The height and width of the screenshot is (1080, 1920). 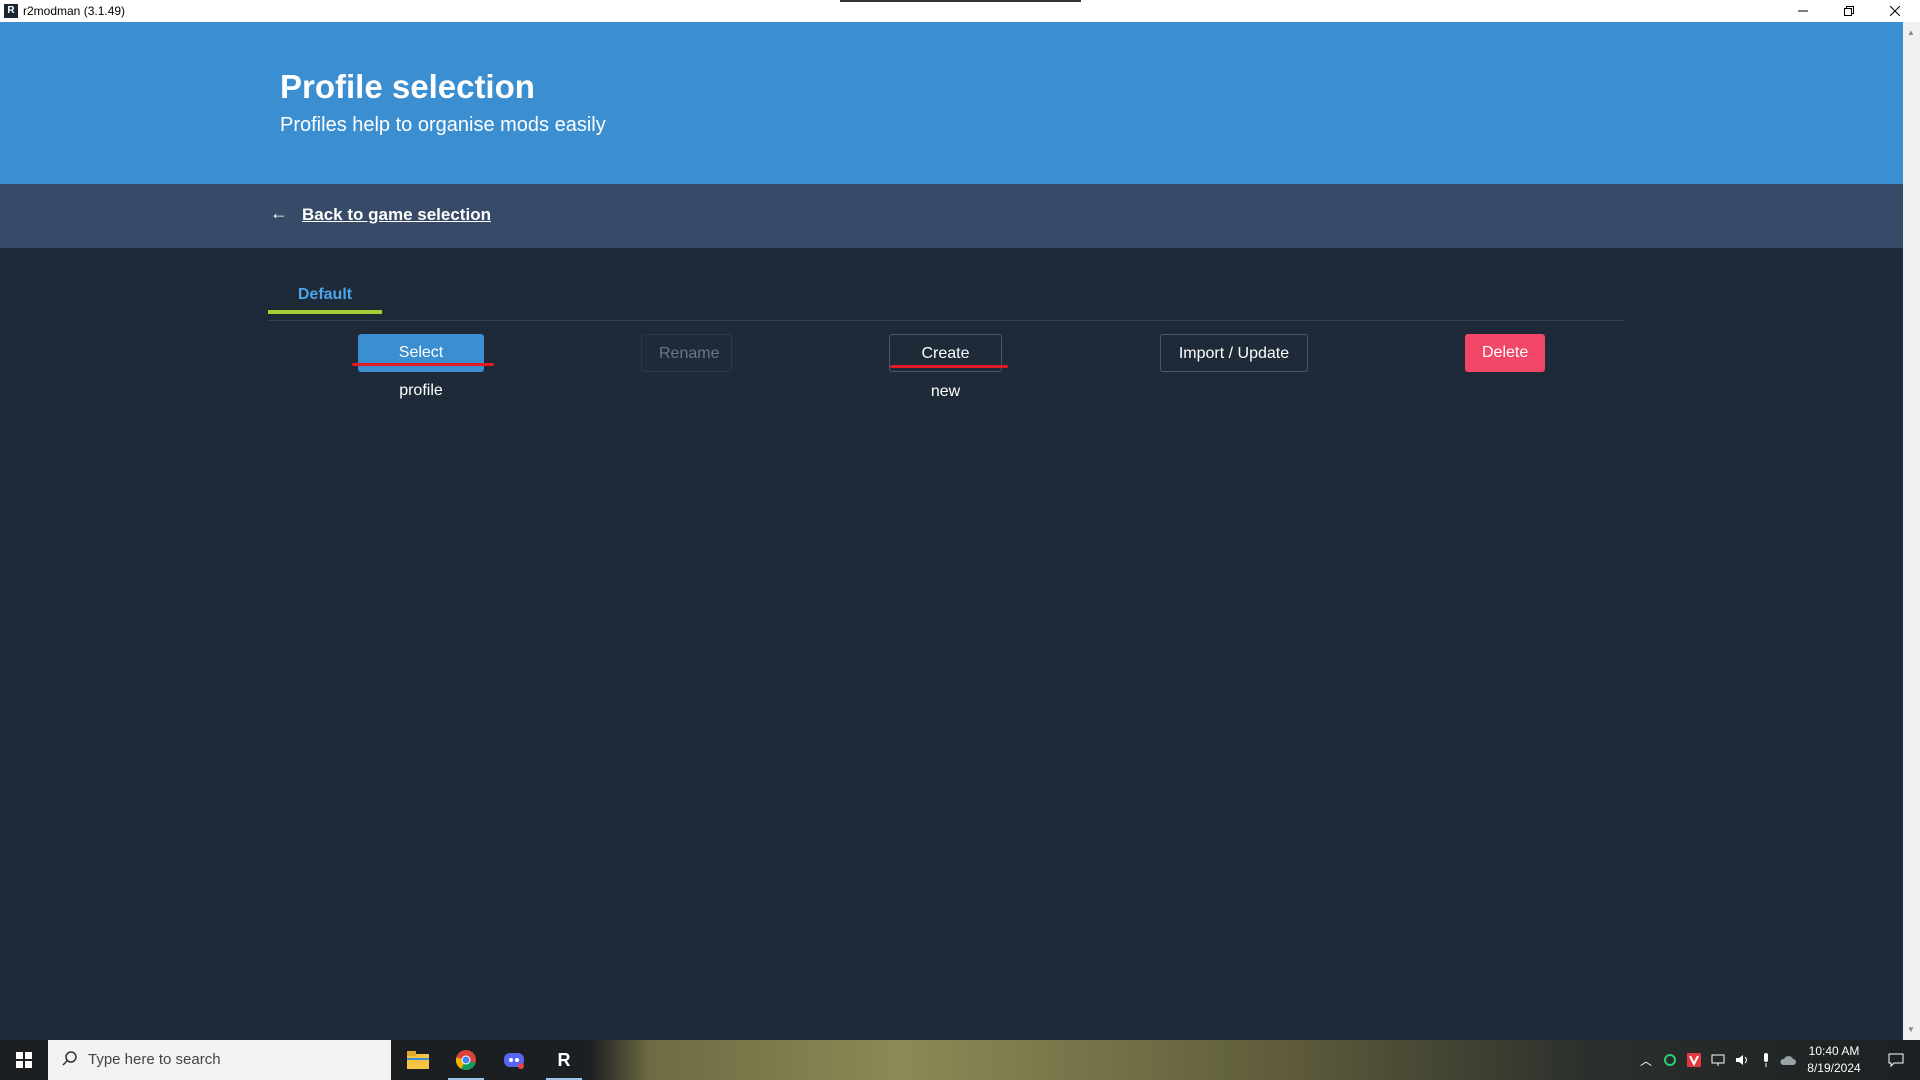 I want to click on v-badge-icon, so click(x=1694, y=1060).